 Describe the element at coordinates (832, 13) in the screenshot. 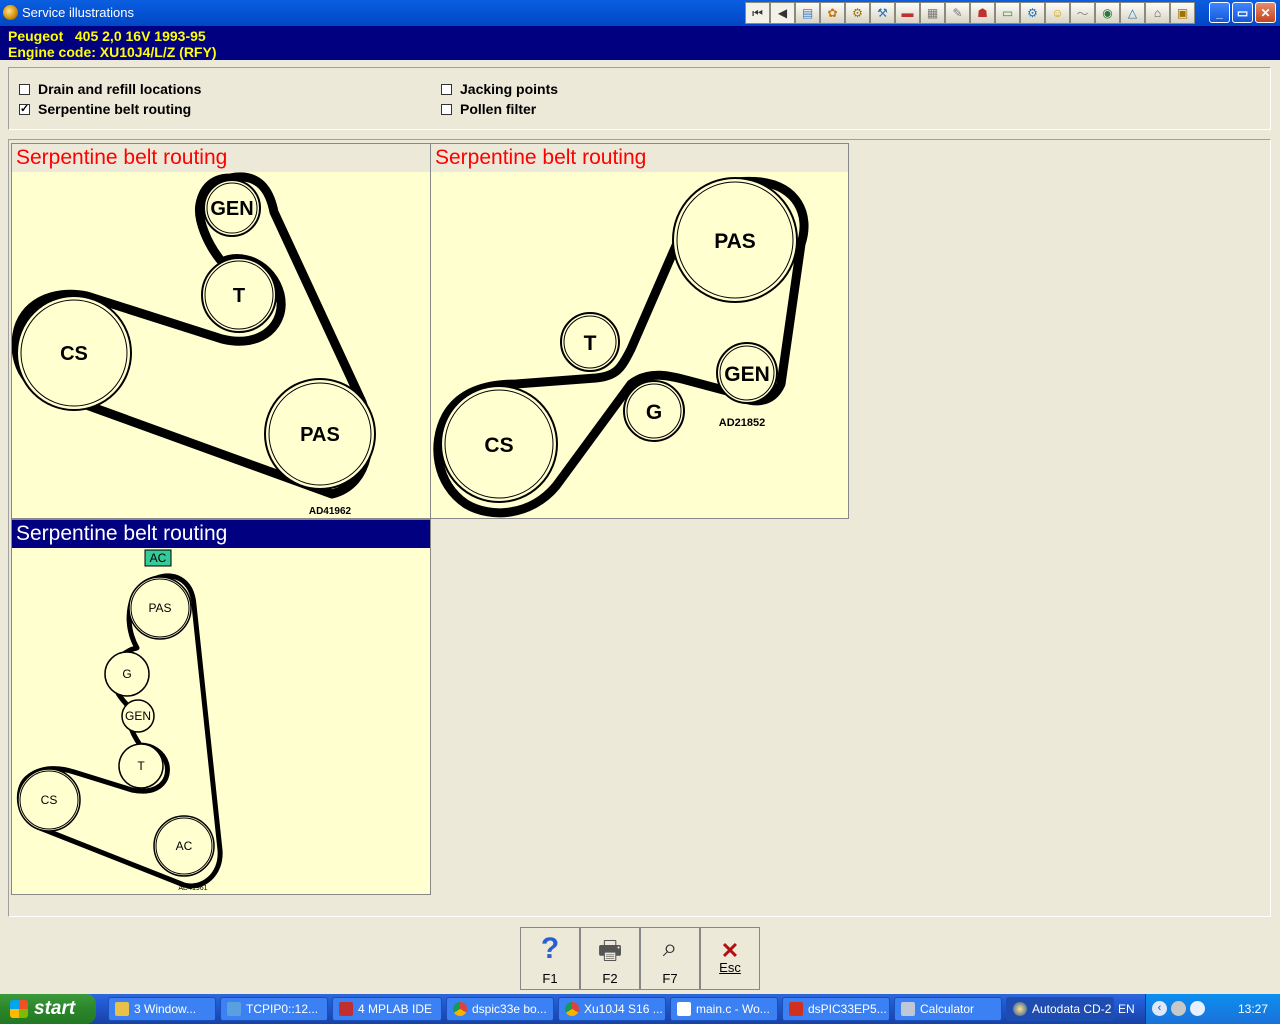

I see `tool-2-icon: ✿` at that location.